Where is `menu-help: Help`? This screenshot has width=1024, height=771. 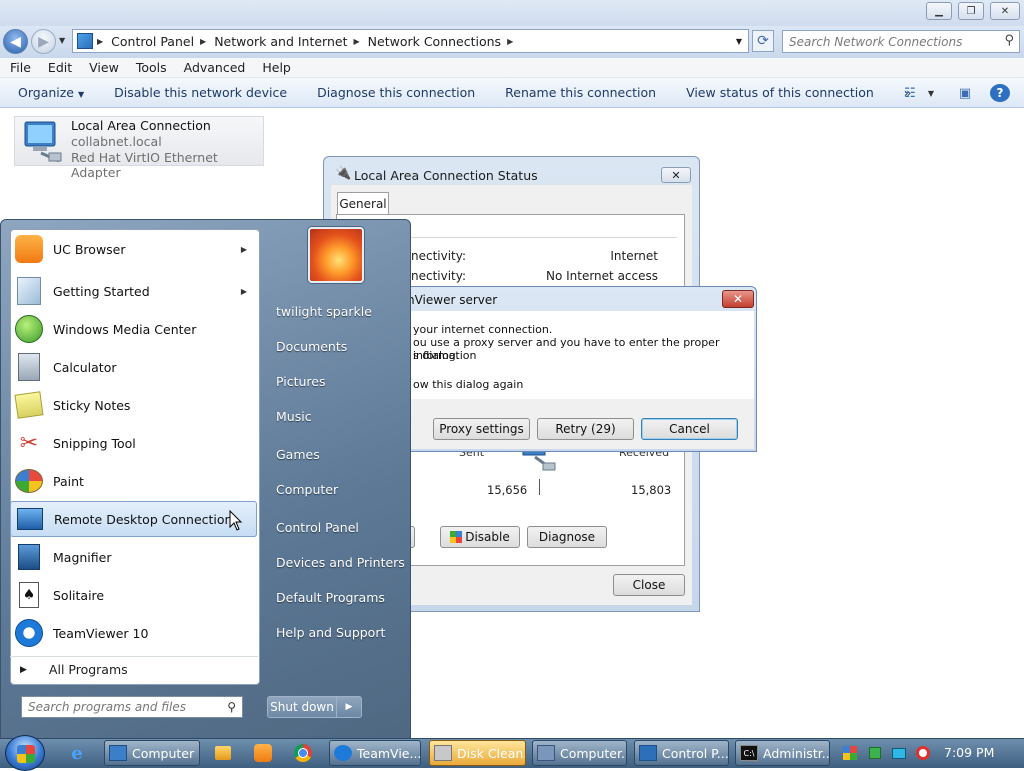 menu-help: Help is located at coordinates (276, 67).